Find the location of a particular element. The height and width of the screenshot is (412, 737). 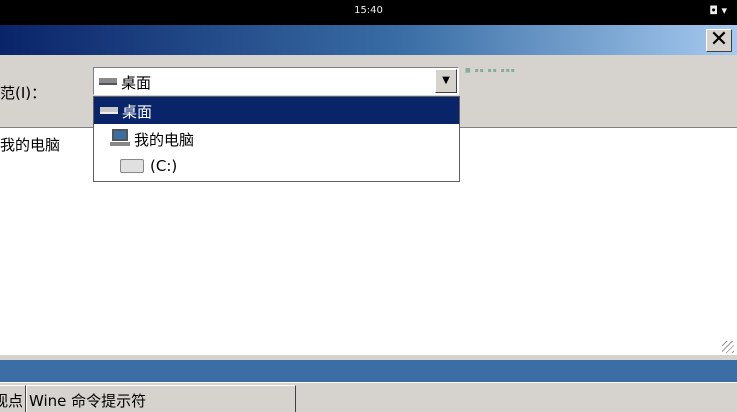

toolbar-icons: ■ ▪▪ ▪▪ ▪▪▪ is located at coordinates (490, 70).